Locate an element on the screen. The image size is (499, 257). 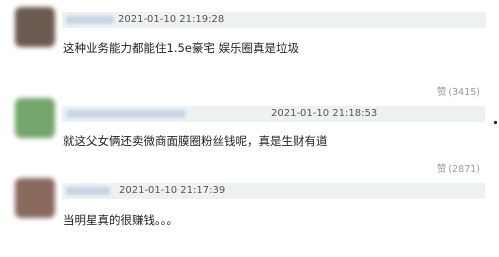
comment-text: 这种业务能力都能住1.5e豪宅 娱乐圈真是垃圾 is located at coordinates (181, 48).